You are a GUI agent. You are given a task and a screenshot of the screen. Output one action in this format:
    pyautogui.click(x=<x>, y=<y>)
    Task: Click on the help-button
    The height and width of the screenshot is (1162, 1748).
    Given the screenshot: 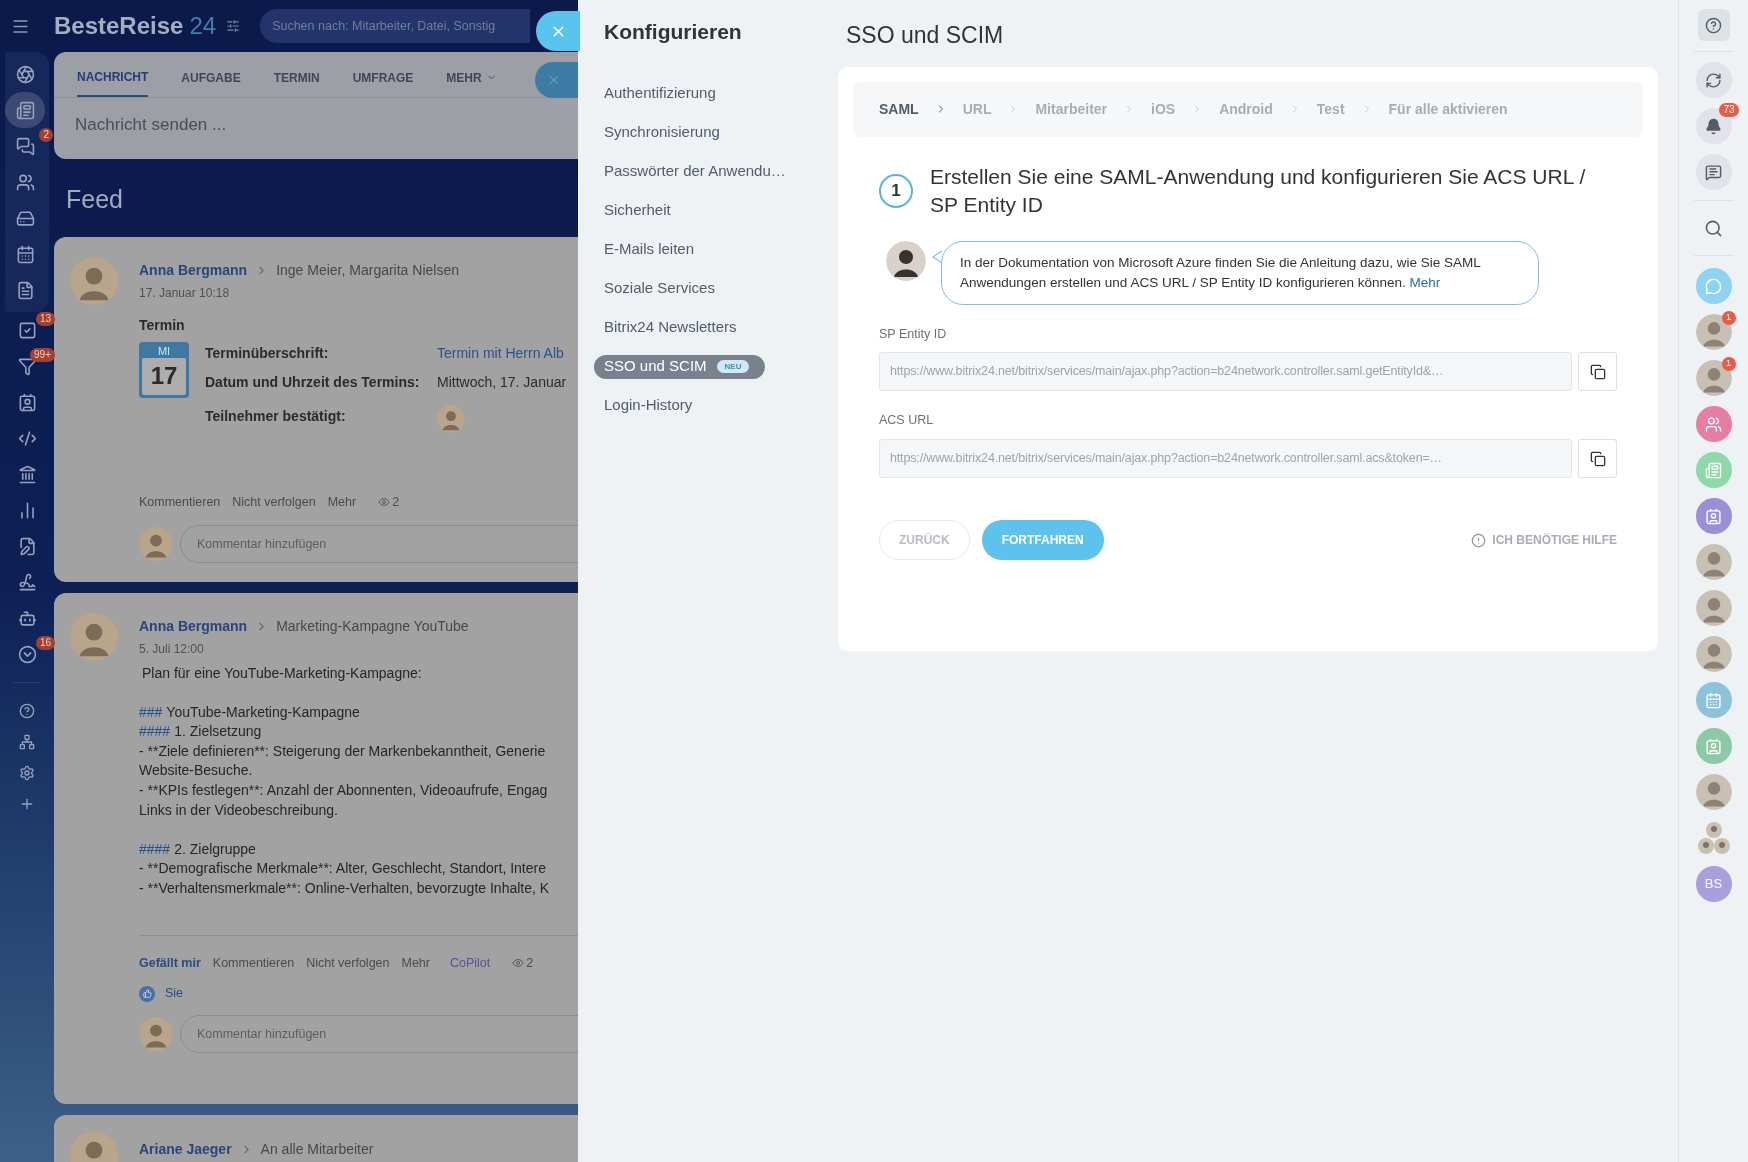 What is the action you would take?
    pyautogui.click(x=1713, y=25)
    